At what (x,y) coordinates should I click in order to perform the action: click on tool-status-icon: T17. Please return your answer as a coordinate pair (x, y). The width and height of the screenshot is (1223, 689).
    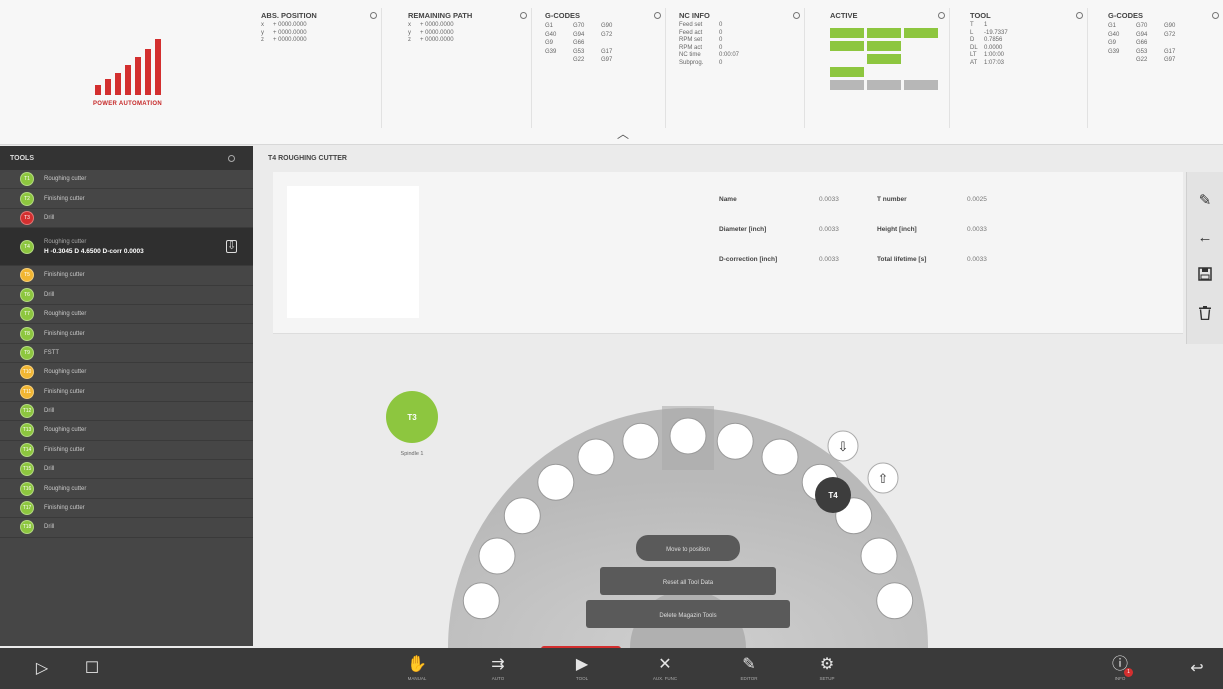
    Looking at the image, I should click on (27, 508).